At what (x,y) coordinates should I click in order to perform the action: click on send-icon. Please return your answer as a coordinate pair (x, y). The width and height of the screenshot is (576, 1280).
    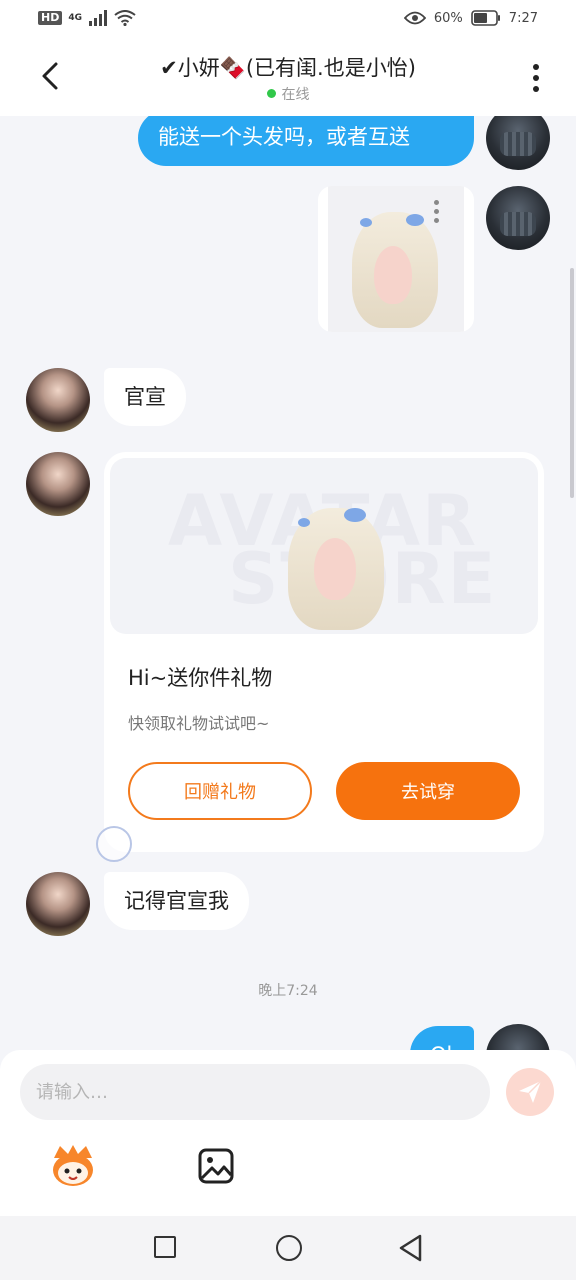
    Looking at the image, I should click on (530, 1091).